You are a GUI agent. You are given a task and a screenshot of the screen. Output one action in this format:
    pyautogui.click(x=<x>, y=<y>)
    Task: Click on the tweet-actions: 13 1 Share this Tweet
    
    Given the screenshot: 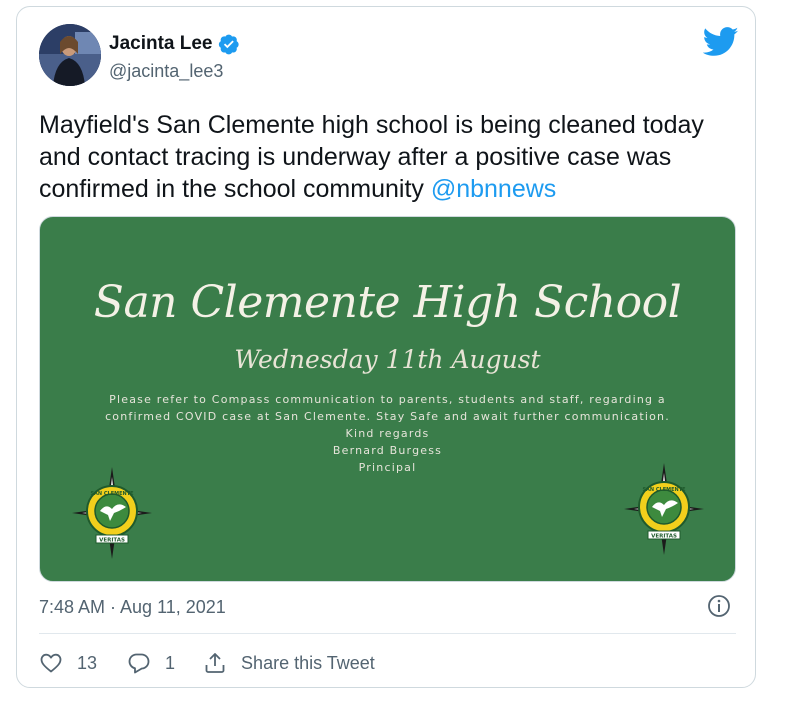 What is the action you would take?
    pyautogui.click(x=207, y=663)
    